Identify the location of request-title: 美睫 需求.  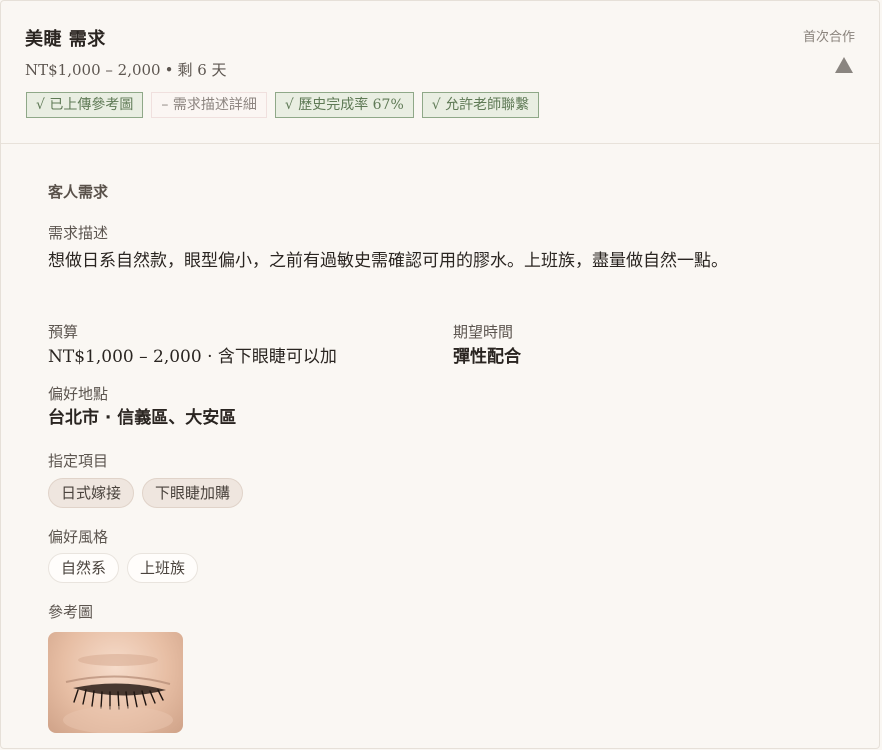
(65, 39).